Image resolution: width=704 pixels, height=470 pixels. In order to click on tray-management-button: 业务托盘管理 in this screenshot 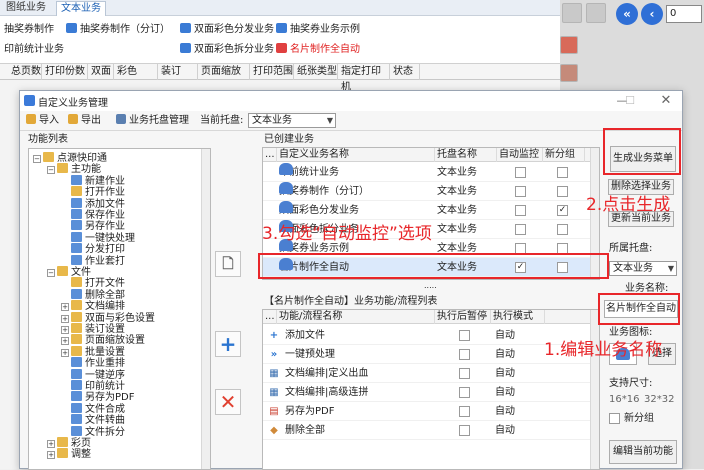, I will do `click(152, 121)`.